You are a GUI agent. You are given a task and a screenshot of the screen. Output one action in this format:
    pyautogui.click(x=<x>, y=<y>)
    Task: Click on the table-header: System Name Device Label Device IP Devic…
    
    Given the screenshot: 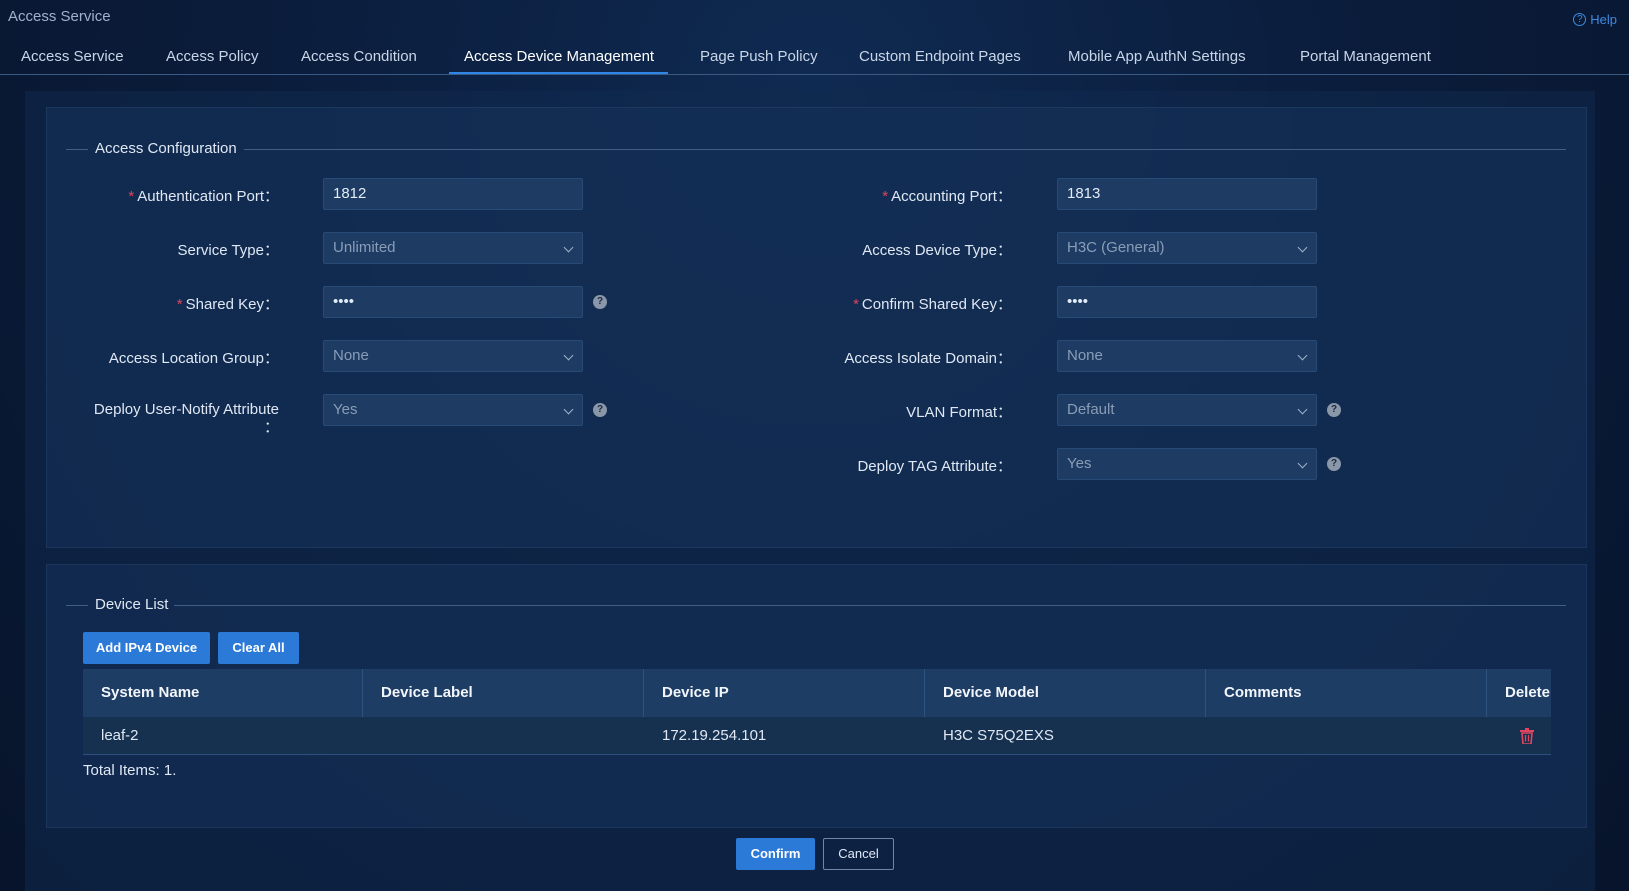 What is the action you would take?
    pyautogui.click(x=817, y=693)
    